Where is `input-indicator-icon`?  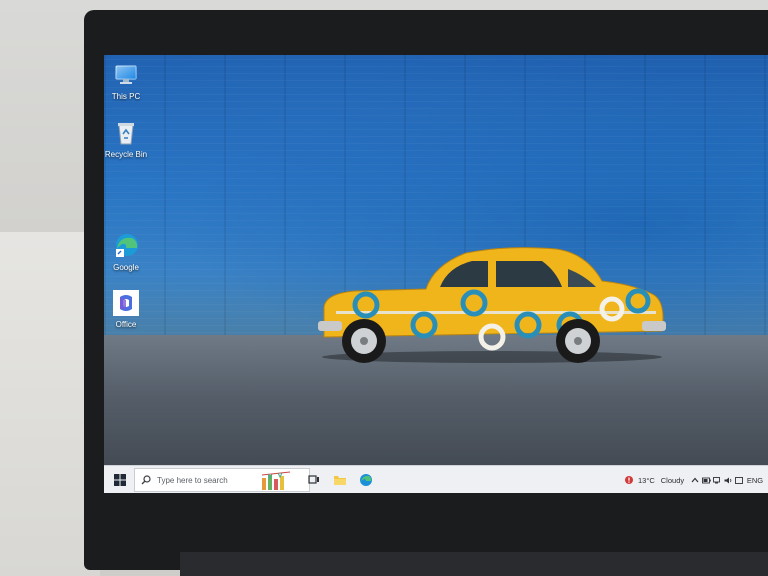 input-indicator-icon is located at coordinates (739, 480).